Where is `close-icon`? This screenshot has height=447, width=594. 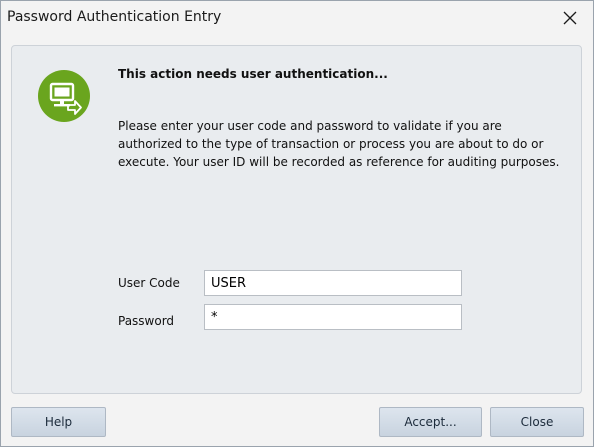
close-icon is located at coordinates (570, 17).